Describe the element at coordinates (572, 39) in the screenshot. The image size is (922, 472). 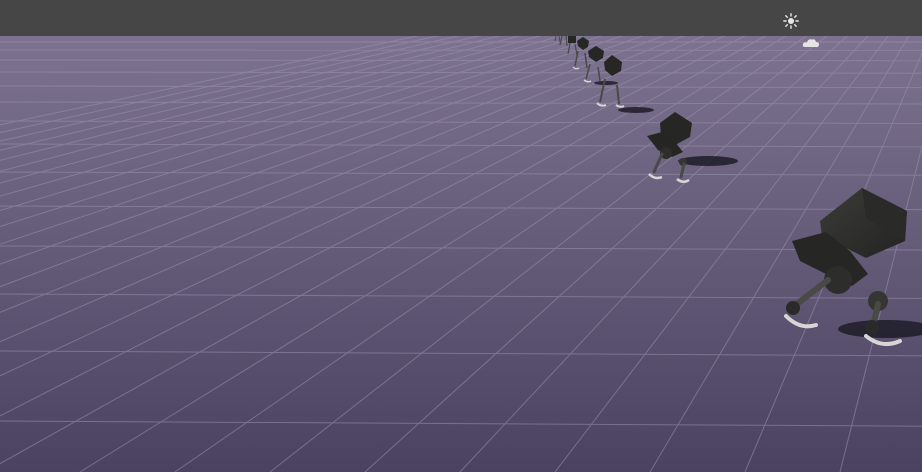
I see `robot-box` at that location.